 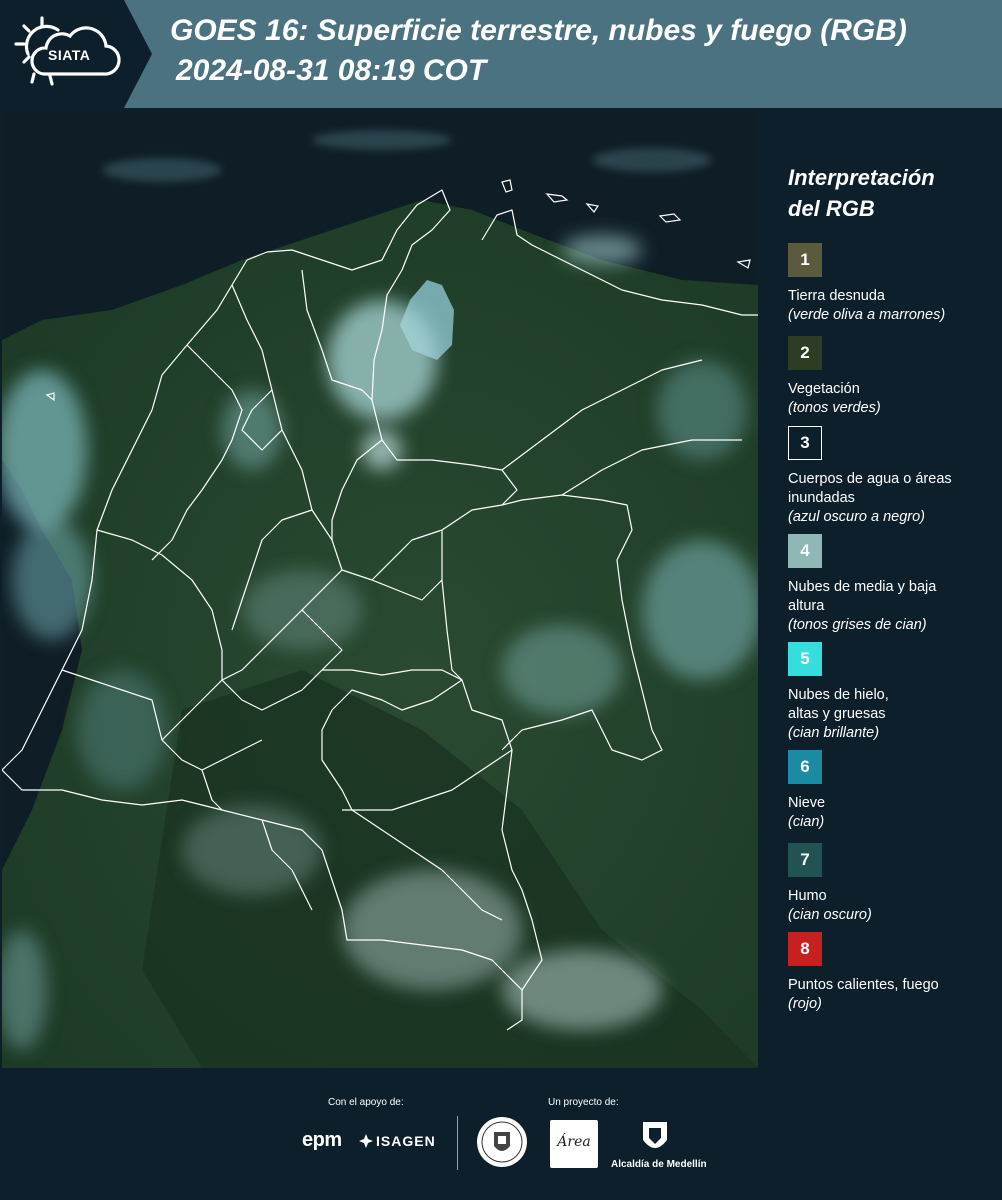 What do you see at coordinates (807, 896) in the screenshot?
I see `legend-label: Humo` at bounding box center [807, 896].